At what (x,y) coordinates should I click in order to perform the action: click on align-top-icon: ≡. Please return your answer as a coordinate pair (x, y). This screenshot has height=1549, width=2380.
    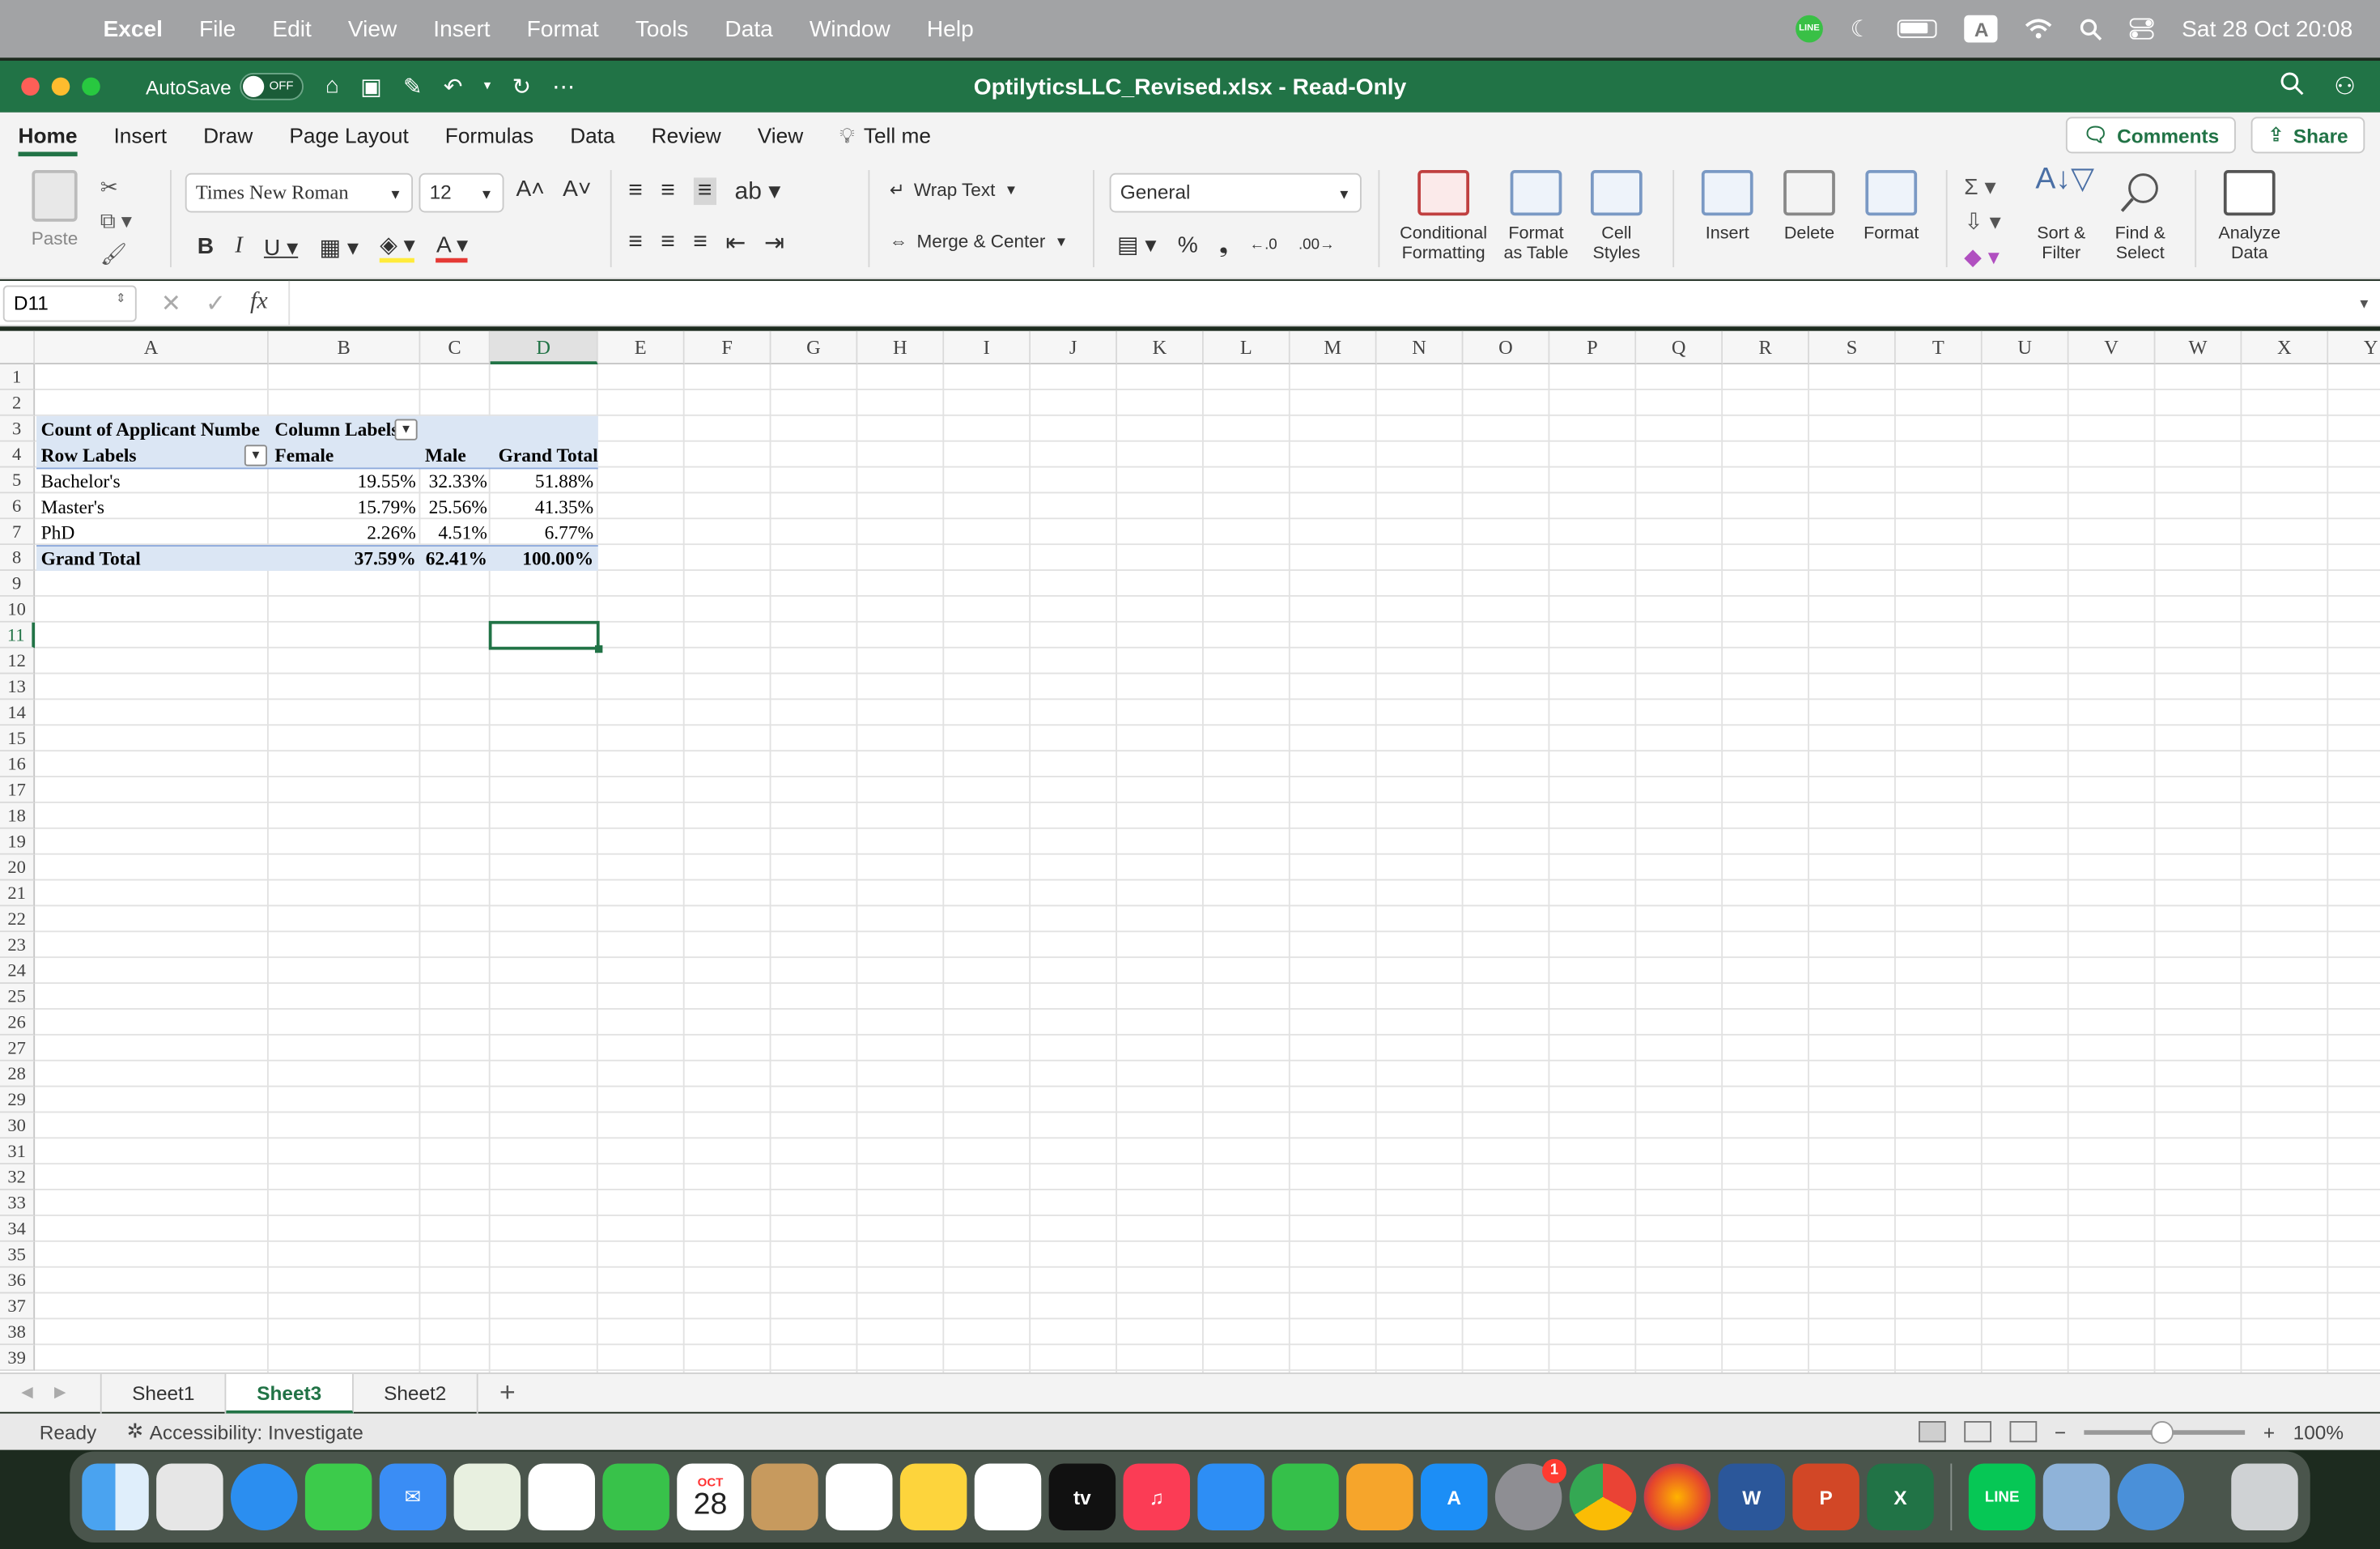
    Looking at the image, I should click on (636, 191).